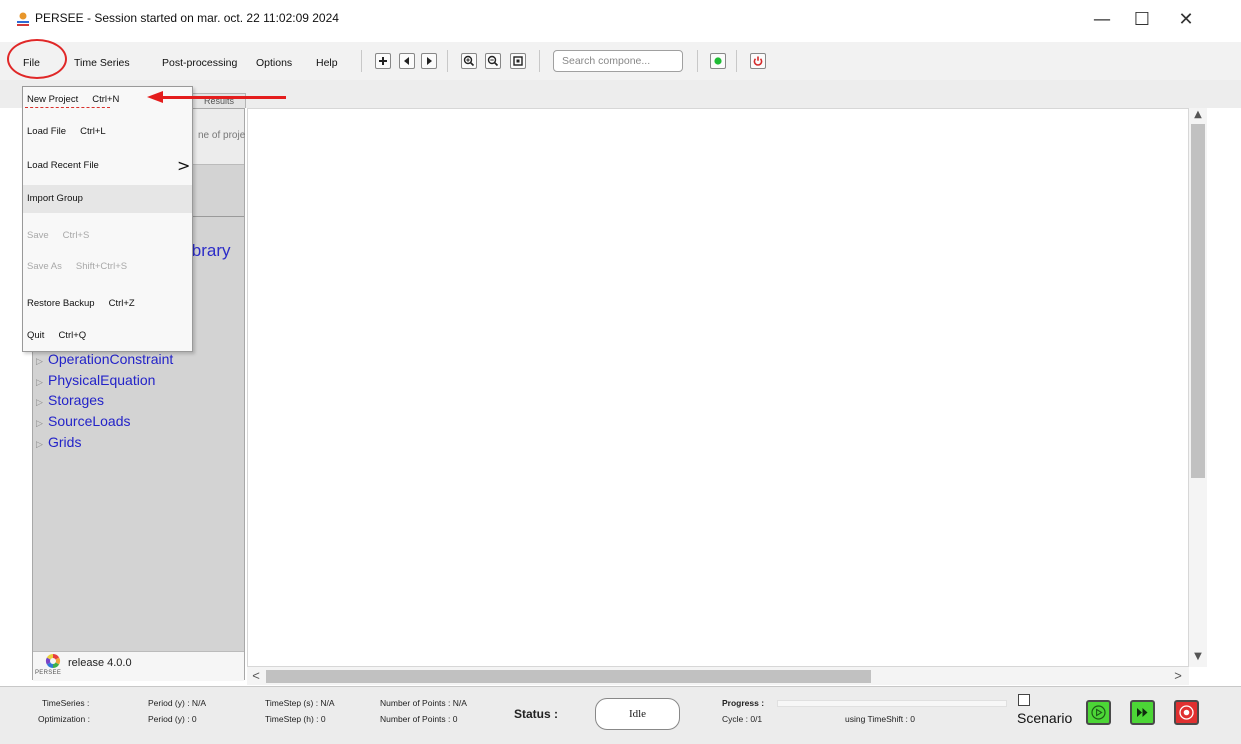 The image size is (1241, 744). Describe the element at coordinates (107, 199) in the screenshot. I see `menu-item-import-group: Import Group` at that location.